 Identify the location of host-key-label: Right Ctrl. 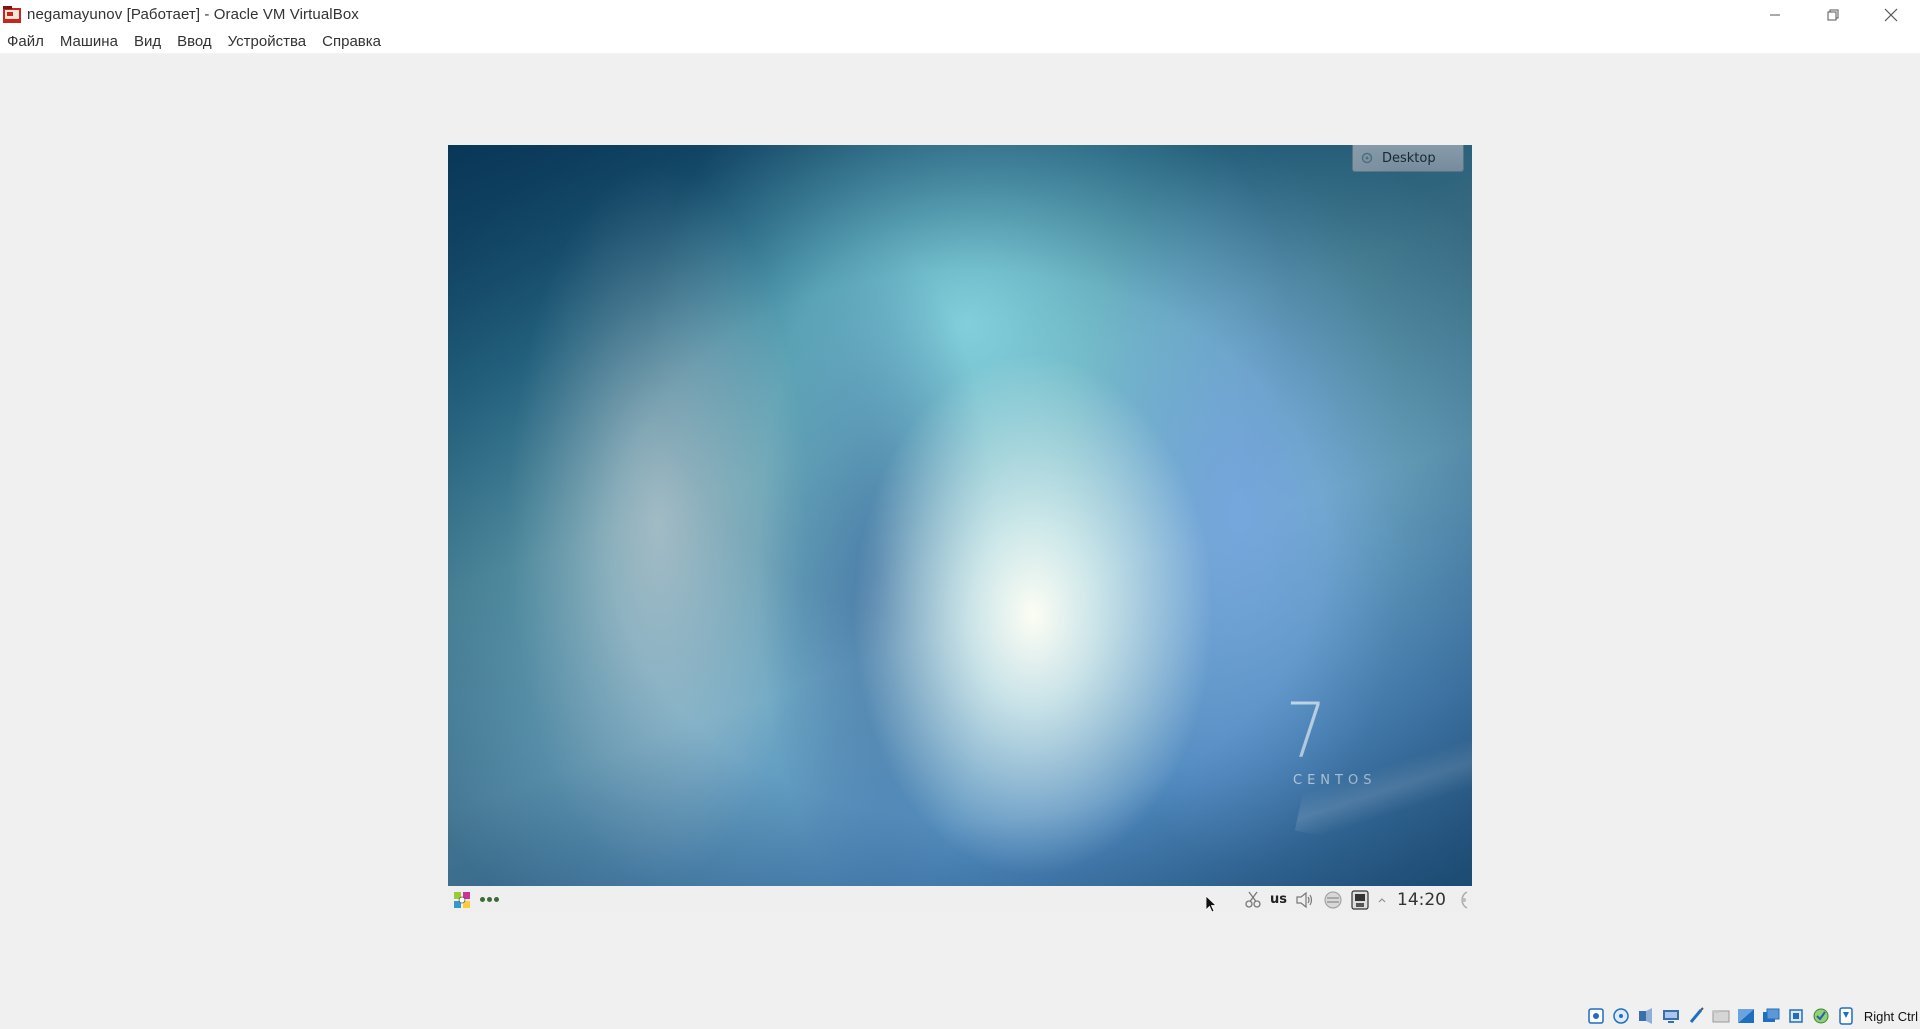
(1891, 1016).